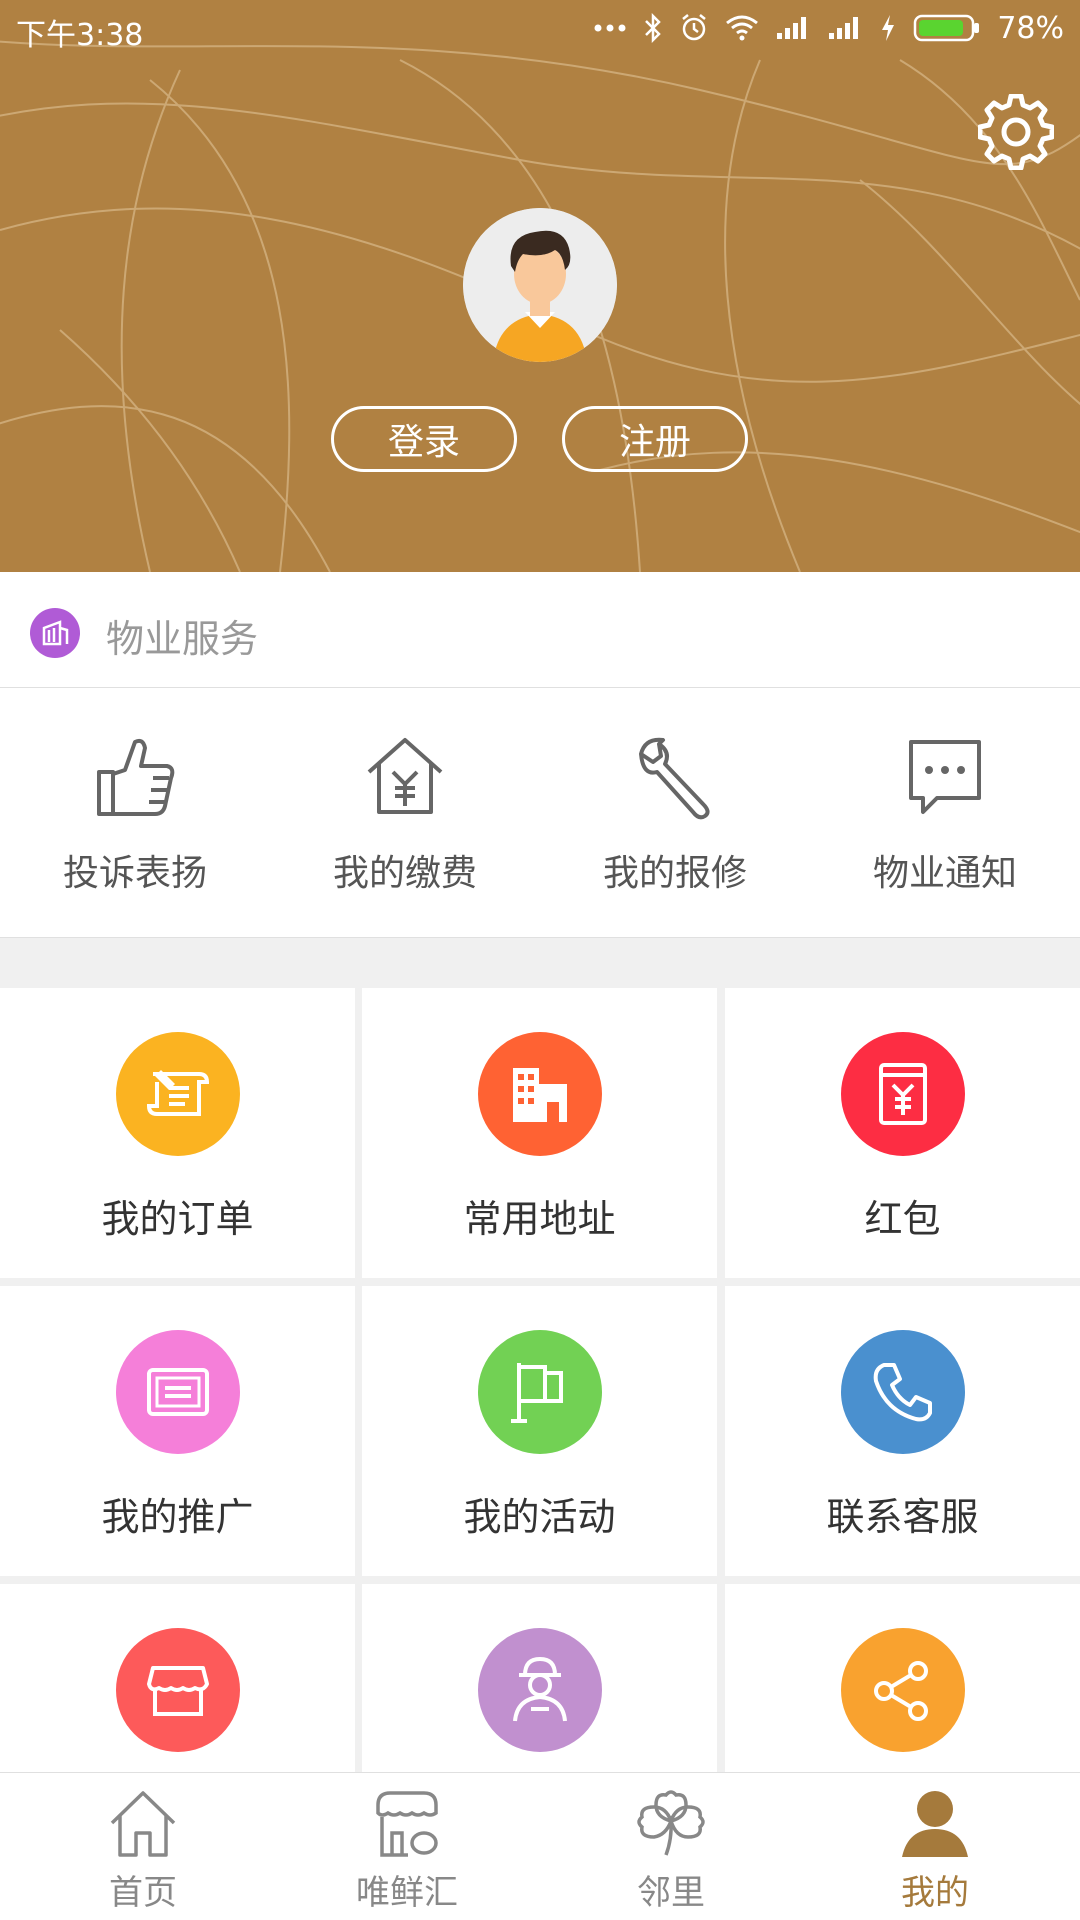 Image resolution: width=1080 pixels, height=1920 pixels. I want to click on grid-item-address: 常用地址, so click(539, 1133).